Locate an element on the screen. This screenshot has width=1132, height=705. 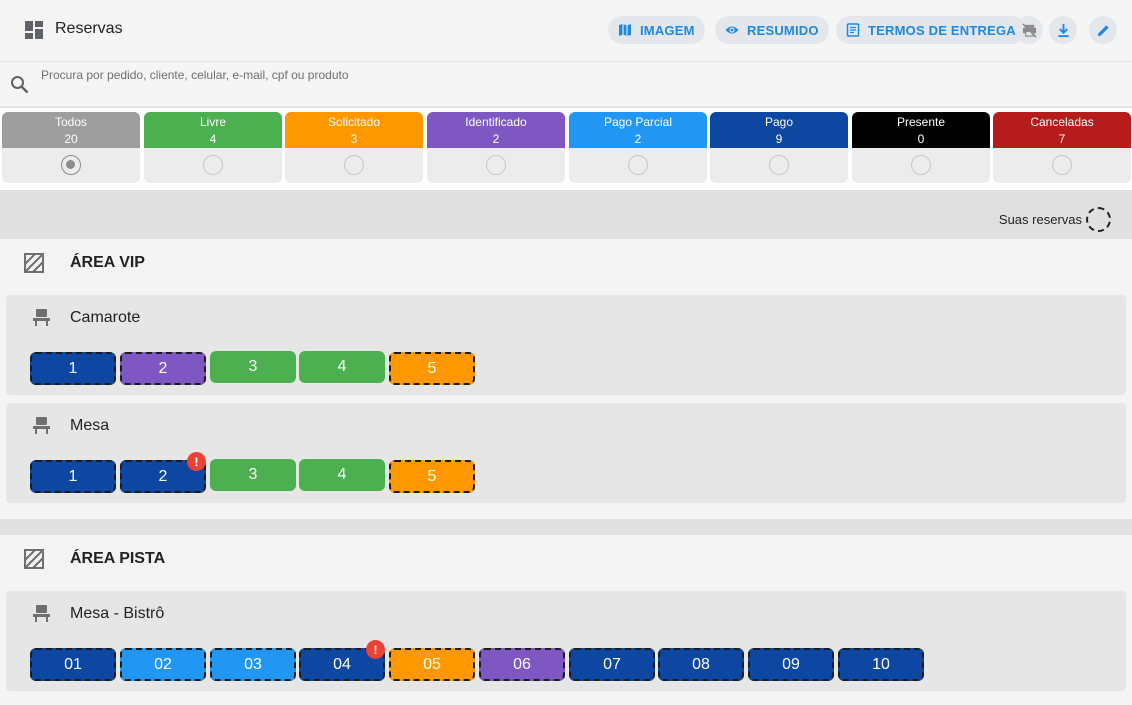
filter-canceladas-header: Canceladas 7 is located at coordinates (1062, 130).